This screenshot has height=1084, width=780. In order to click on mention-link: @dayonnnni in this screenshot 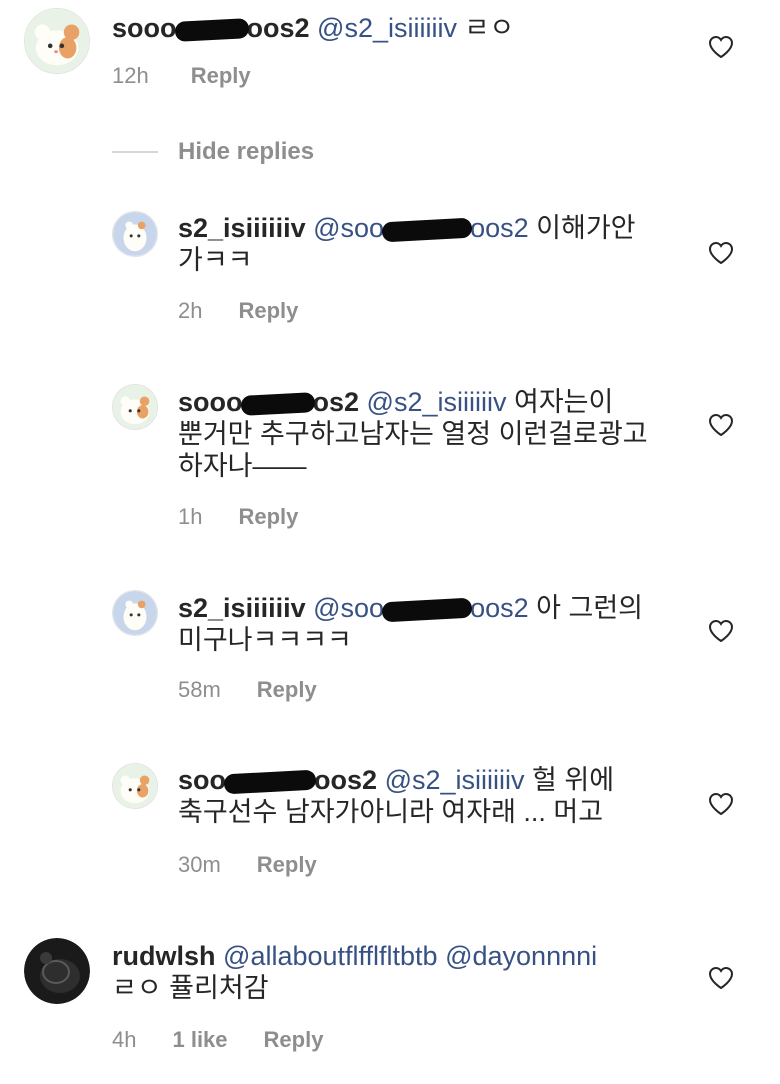, I will do `click(521, 956)`.